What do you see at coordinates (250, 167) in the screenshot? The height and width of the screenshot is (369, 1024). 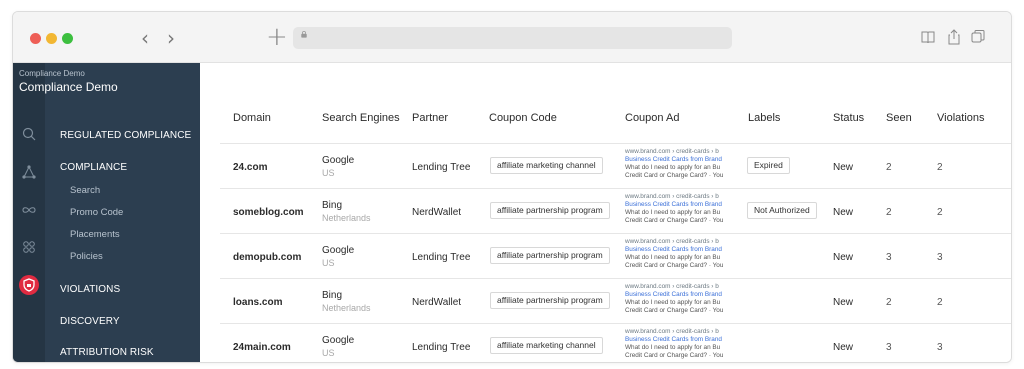 I see `domain-cell: 24.com` at bounding box center [250, 167].